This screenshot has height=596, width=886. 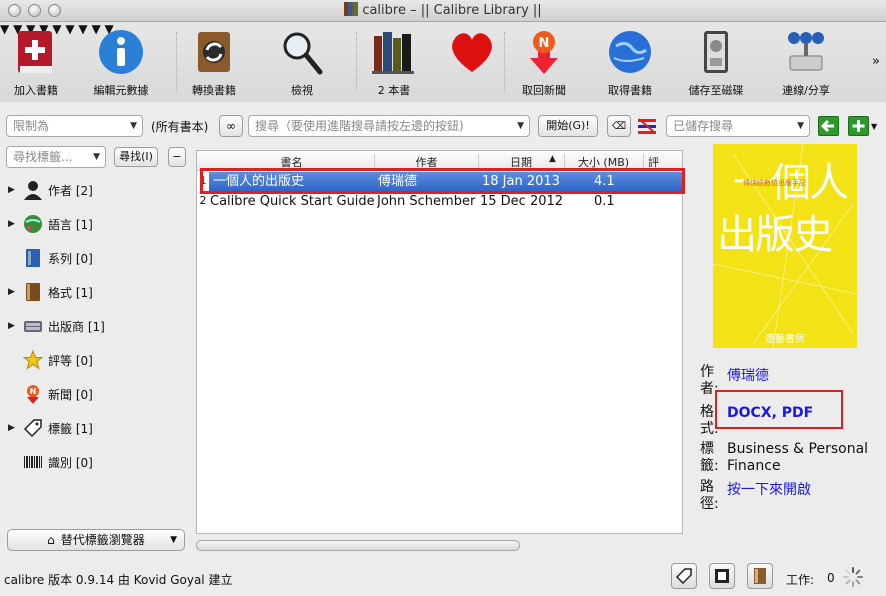 What do you see at coordinates (33, 360) in the screenshot?
I see `star-icon` at bounding box center [33, 360].